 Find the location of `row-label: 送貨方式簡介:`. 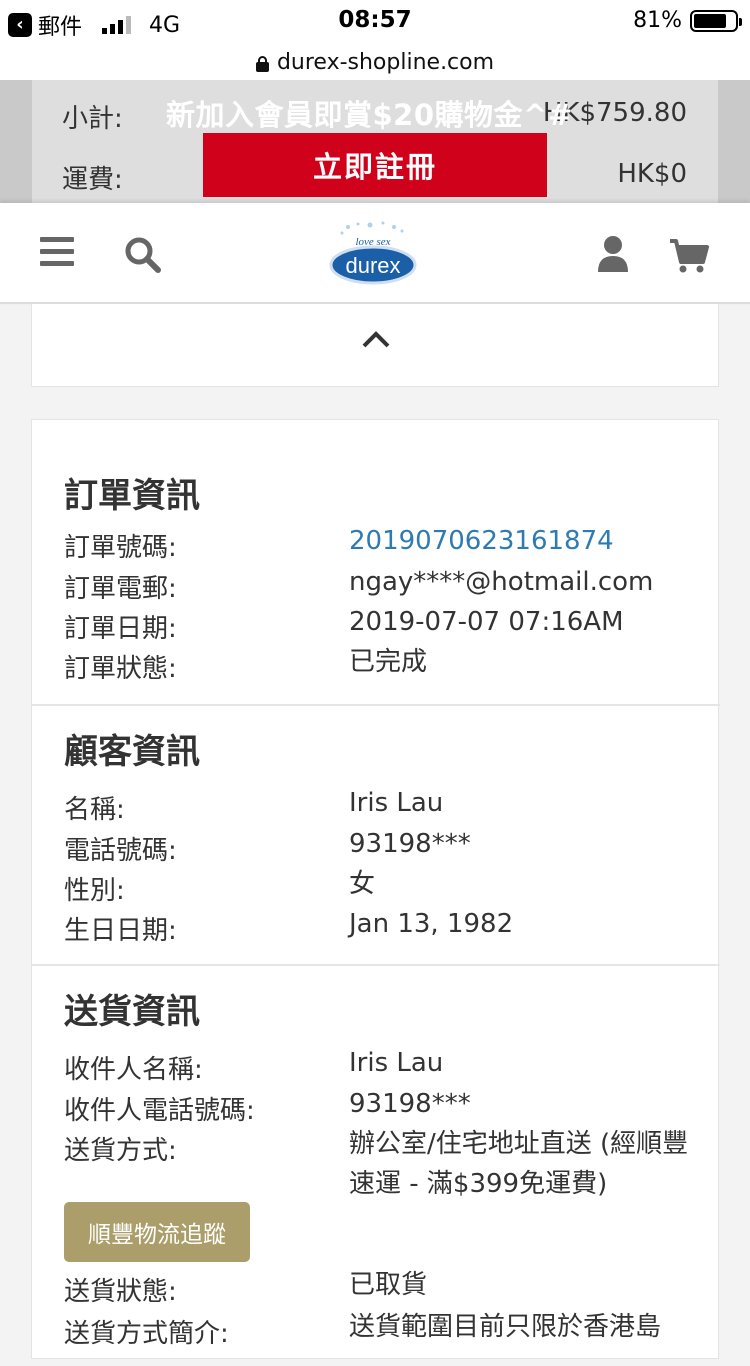

row-label: 送貨方式簡介: is located at coordinates (146, 1334).